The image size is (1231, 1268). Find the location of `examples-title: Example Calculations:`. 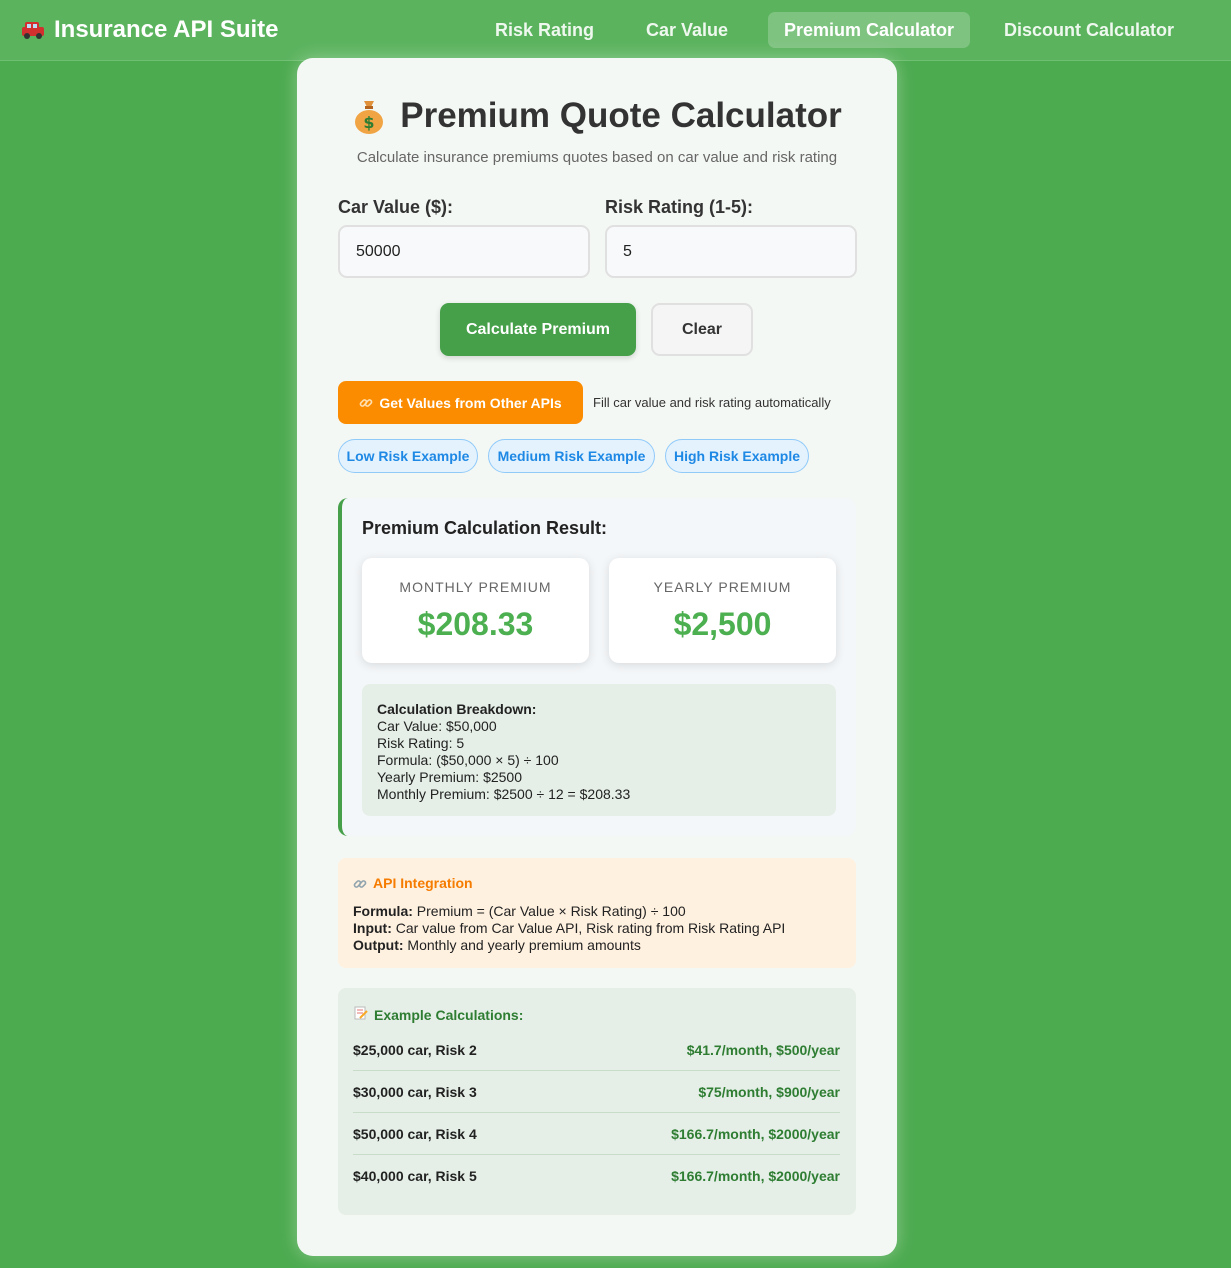

examples-title: Example Calculations: is located at coordinates (449, 1014).